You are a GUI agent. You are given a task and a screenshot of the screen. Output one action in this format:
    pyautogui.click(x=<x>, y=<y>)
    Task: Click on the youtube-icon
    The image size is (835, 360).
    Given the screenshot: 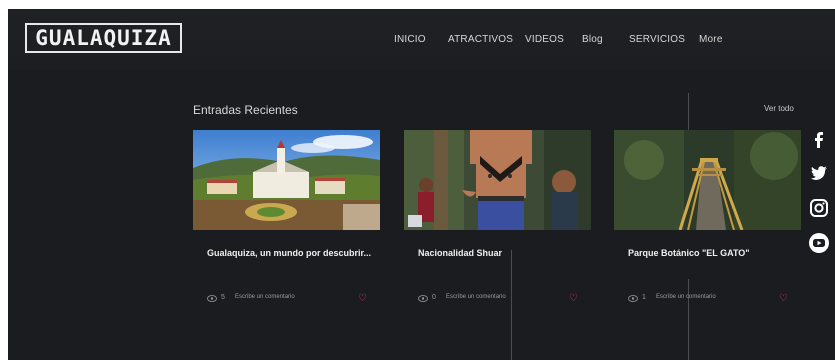 What is the action you would take?
    pyautogui.click(x=819, y=243)
    